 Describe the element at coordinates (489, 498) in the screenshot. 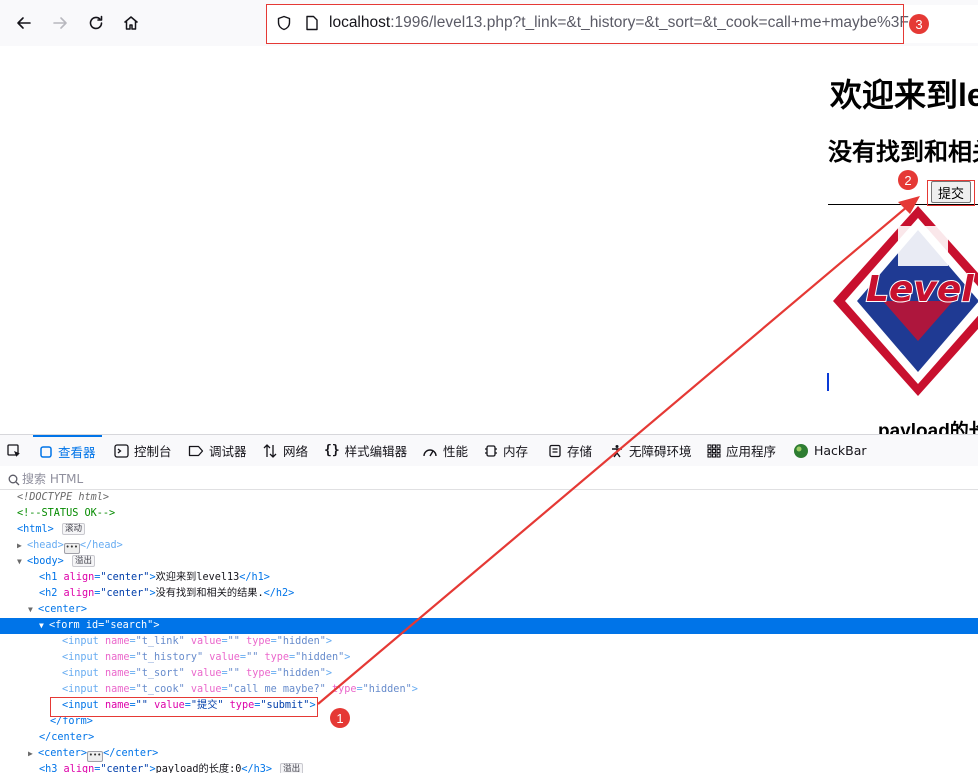

I see `tree-row-doctype: <!DOCTYPE html>` at that location.